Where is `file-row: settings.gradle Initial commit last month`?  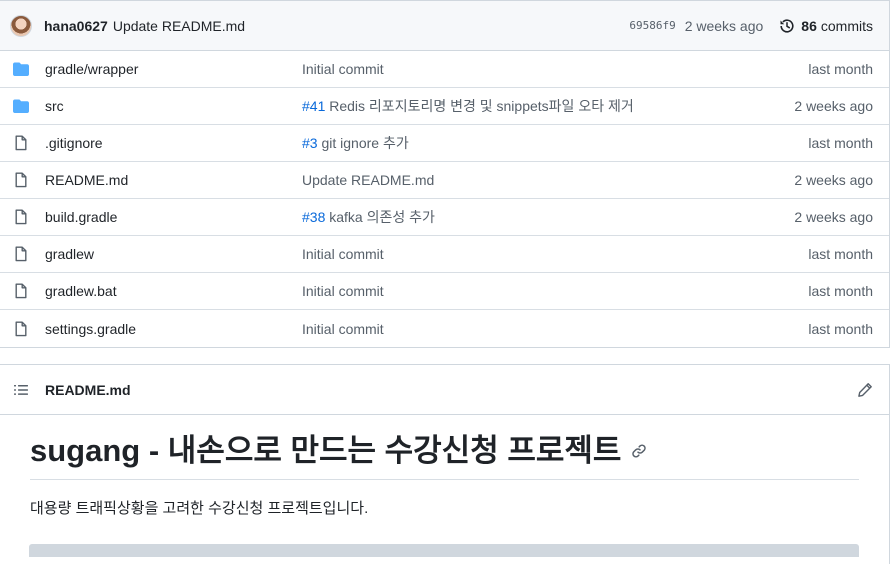 file-row: settings.gradle Initial commit last month is located at coordinates (444, 328).